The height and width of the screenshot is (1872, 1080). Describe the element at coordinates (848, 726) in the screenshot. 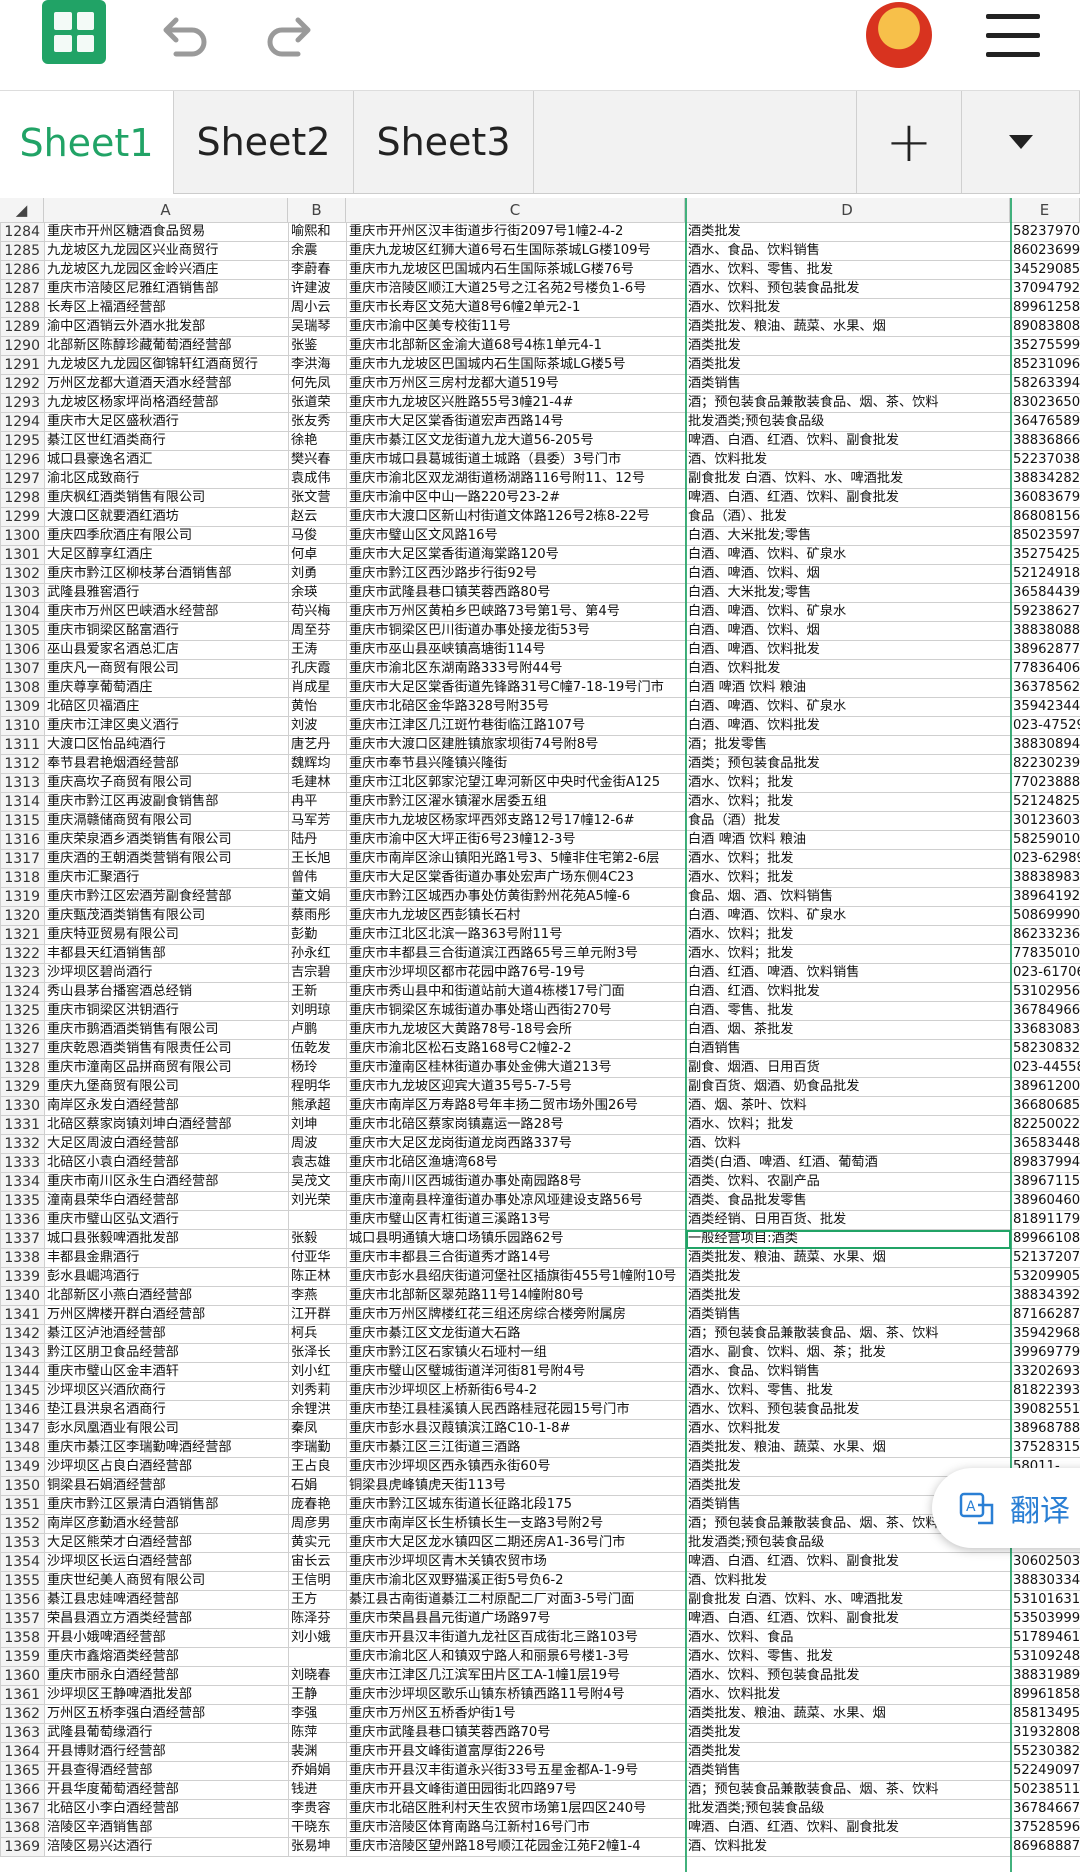

I see `cell-d: 白酒、啤酒、饮料批发` at that location.